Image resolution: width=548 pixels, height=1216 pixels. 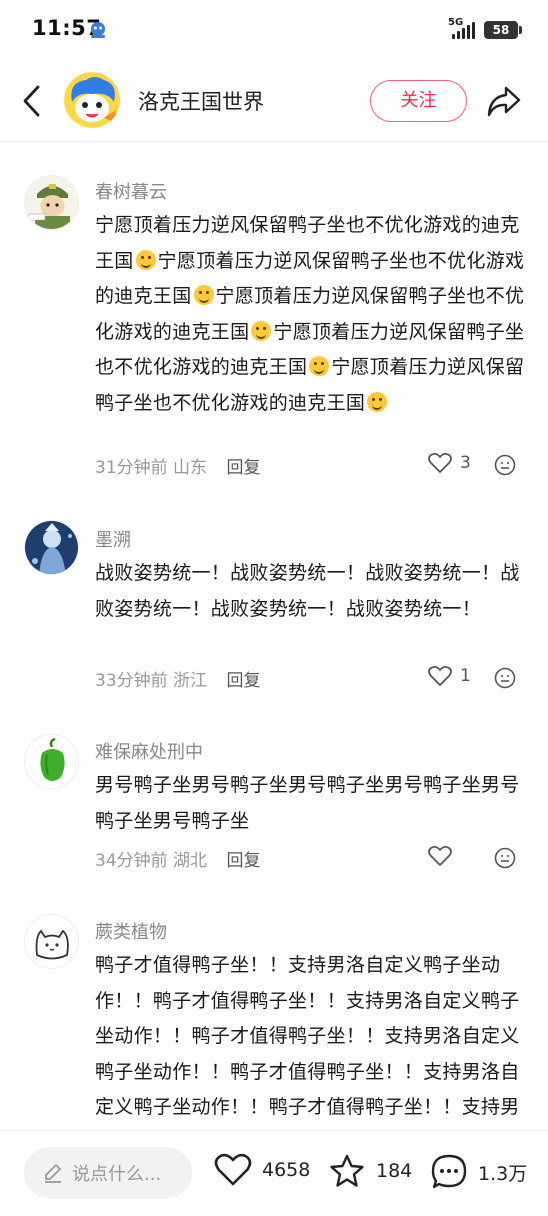 What do you see at coordinates (53, 1173) in the screenshot?
I see `pencil-icon` at bounding box center [53, 1173].